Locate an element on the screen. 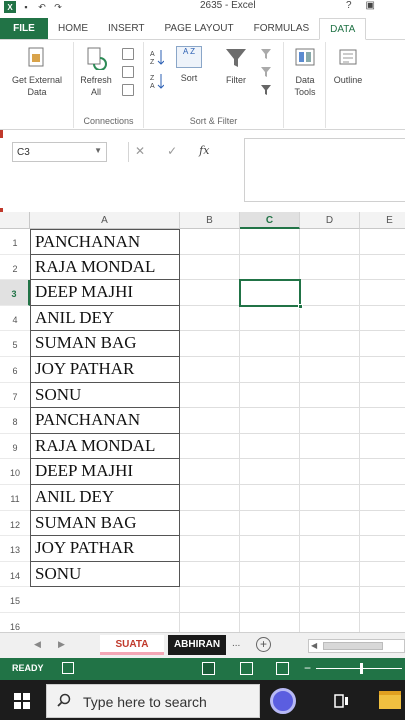 Image resolution: width=405 pixels, height=720 pixels. row-header: 9 is located at coordinates (15, 446).